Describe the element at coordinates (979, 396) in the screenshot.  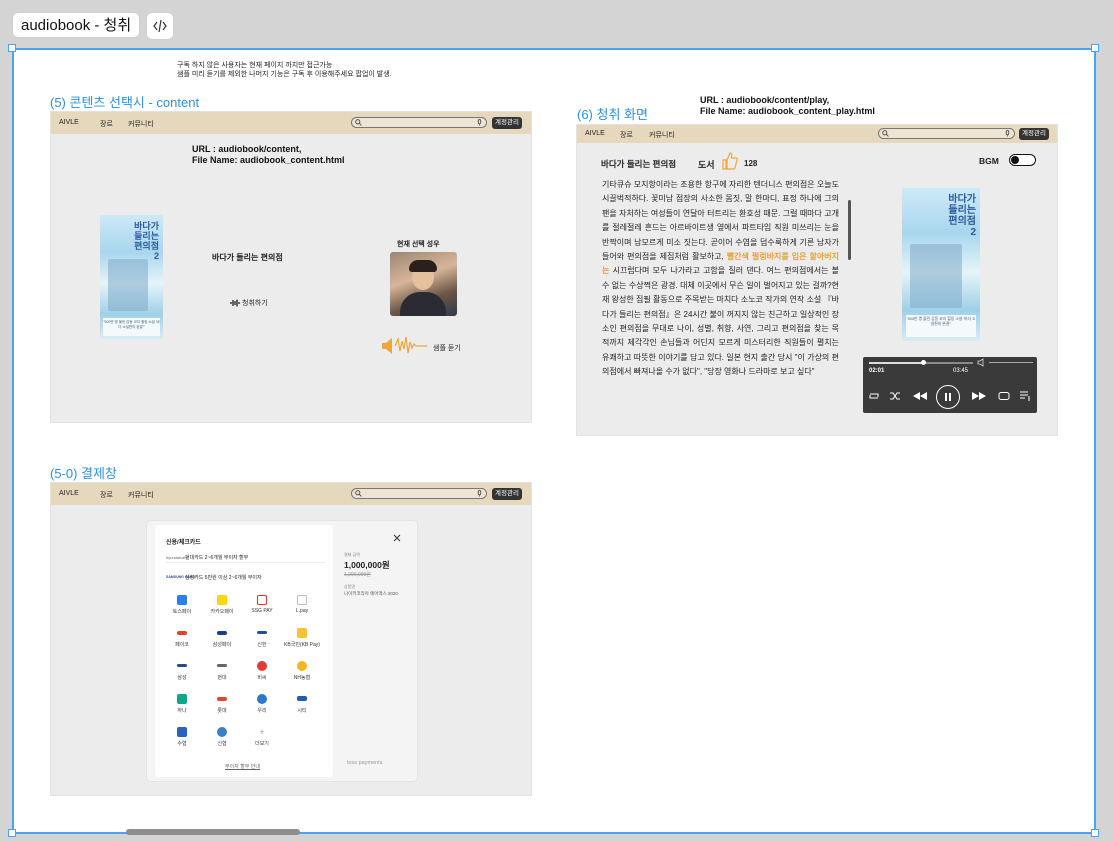
I see `fast-forward-icon` at that location.